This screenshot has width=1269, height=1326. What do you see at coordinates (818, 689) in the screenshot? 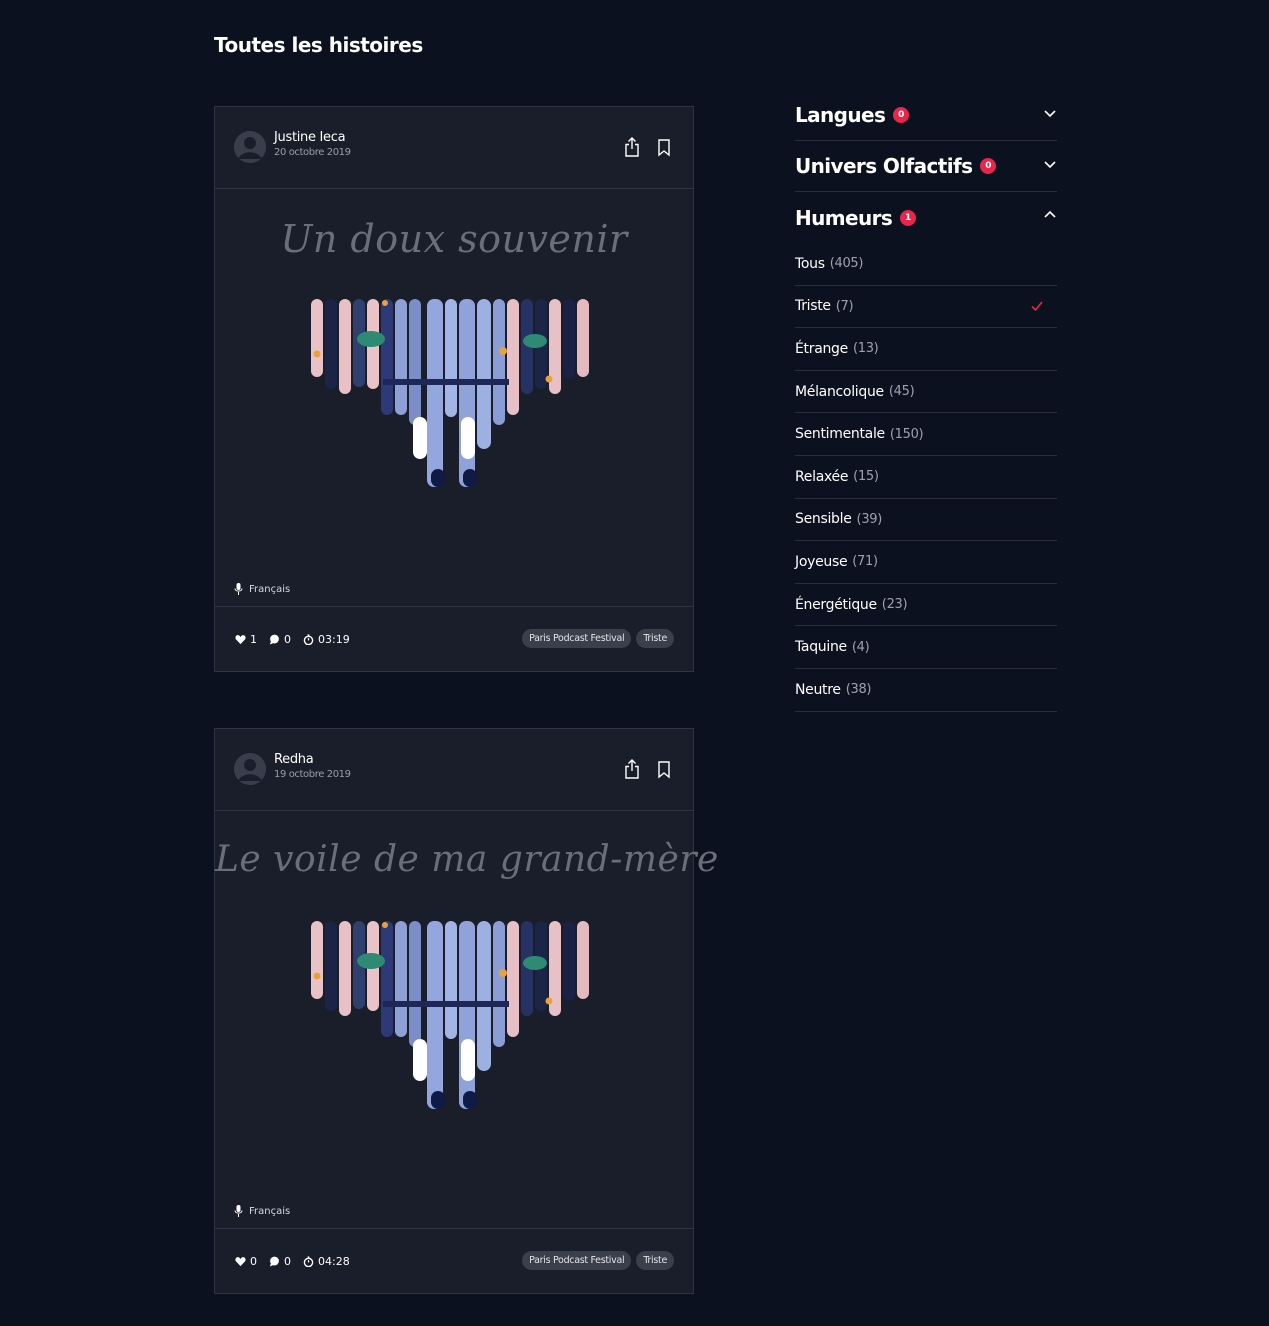
I see `humeur-label: Neutre` at bounding box center [818, 689].